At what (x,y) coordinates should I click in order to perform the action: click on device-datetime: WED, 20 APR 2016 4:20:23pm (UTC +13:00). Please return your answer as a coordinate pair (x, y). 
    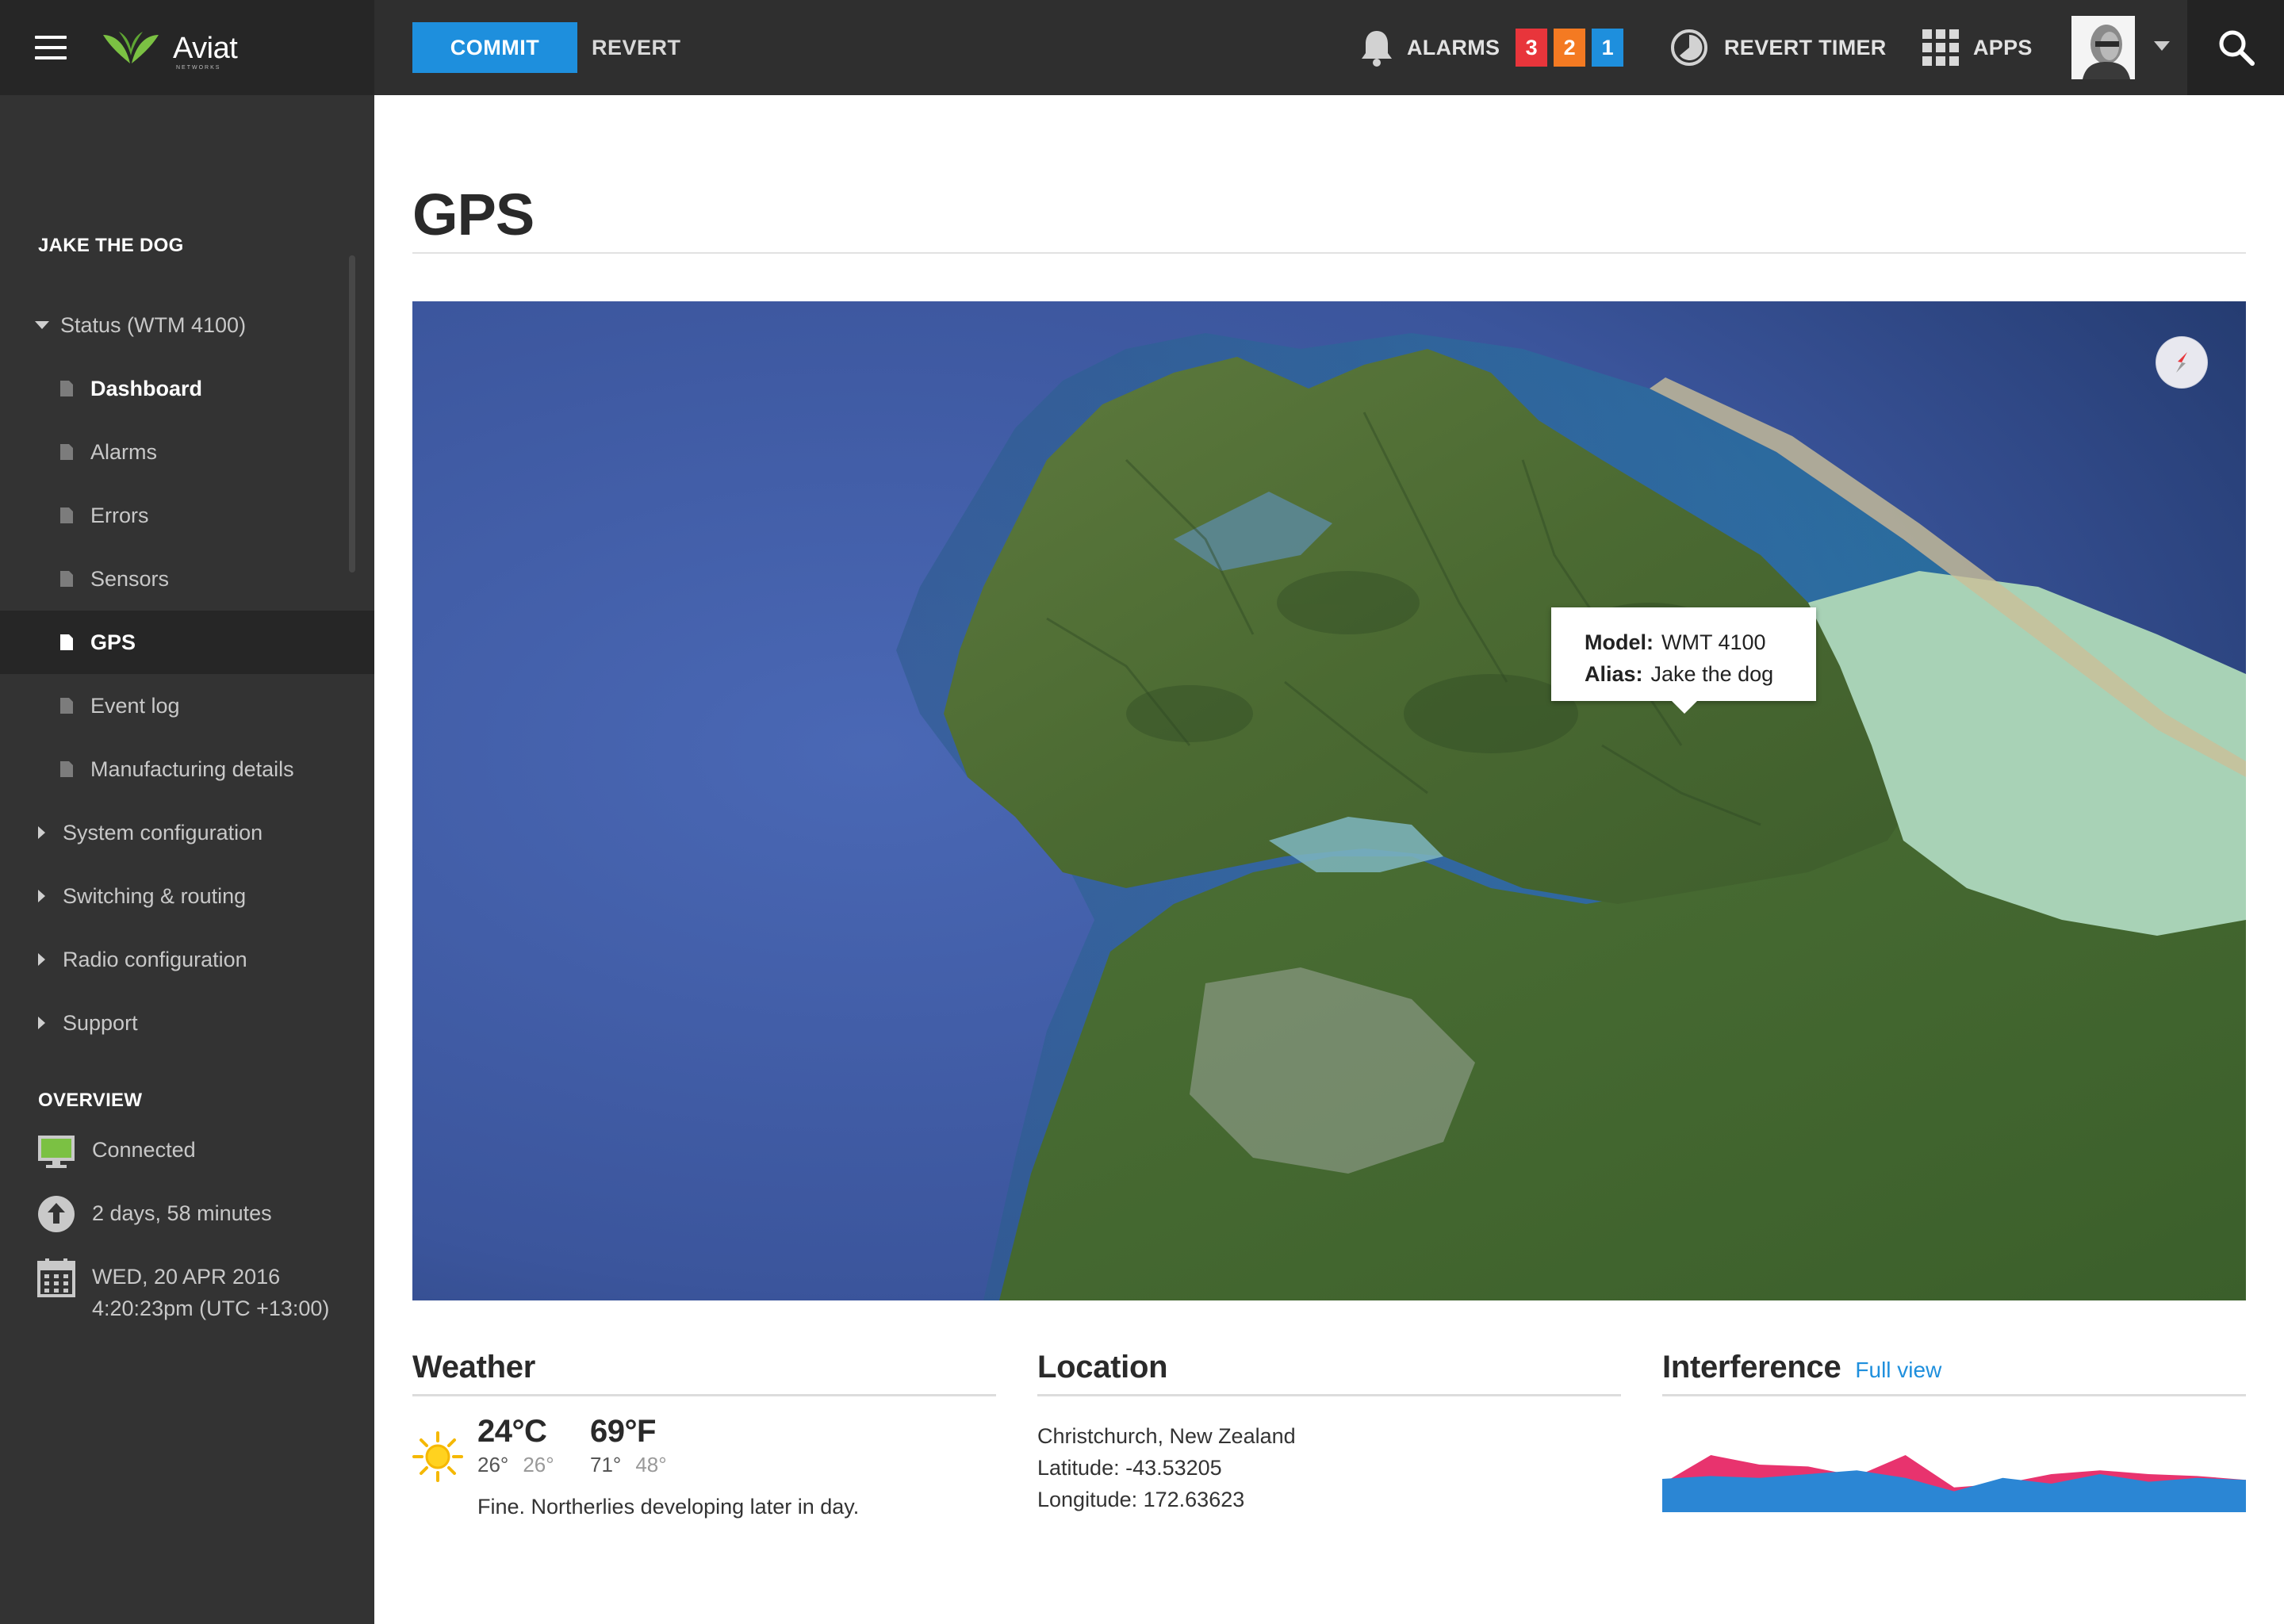
    Looking at the image, I should click on (182, 1291).